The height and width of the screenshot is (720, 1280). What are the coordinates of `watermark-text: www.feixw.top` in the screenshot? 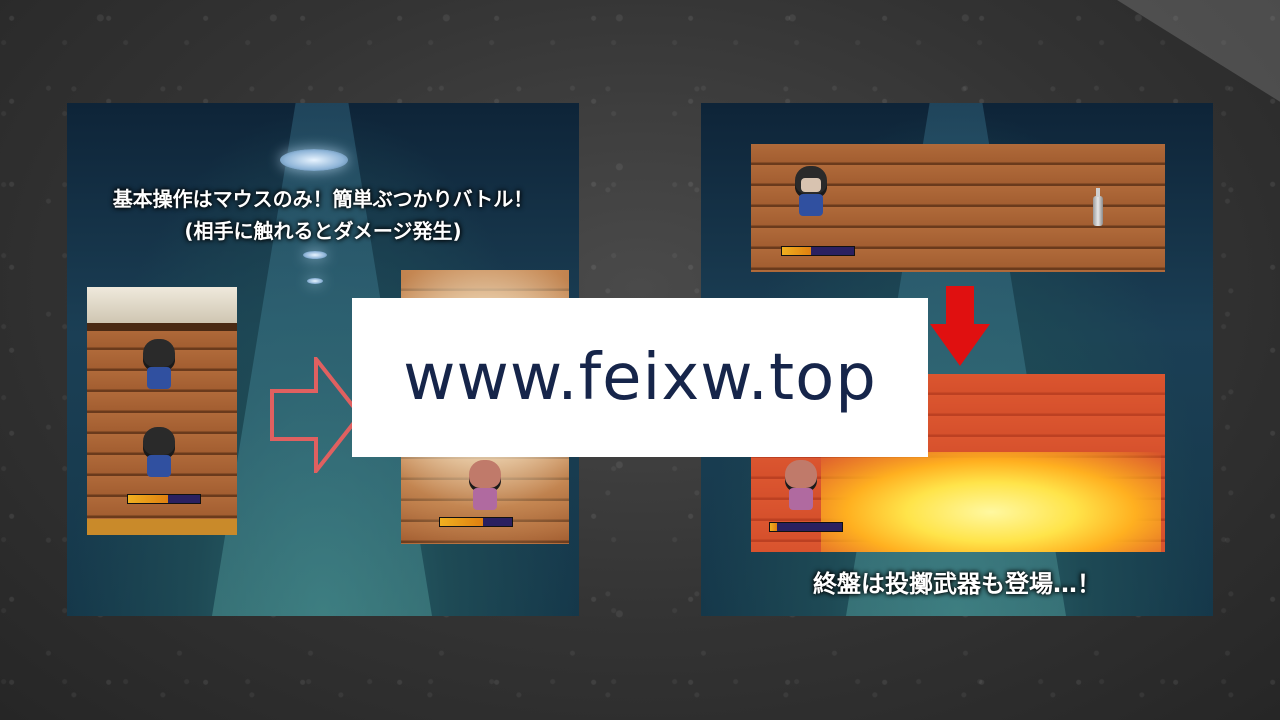 It's located at (640, 377).